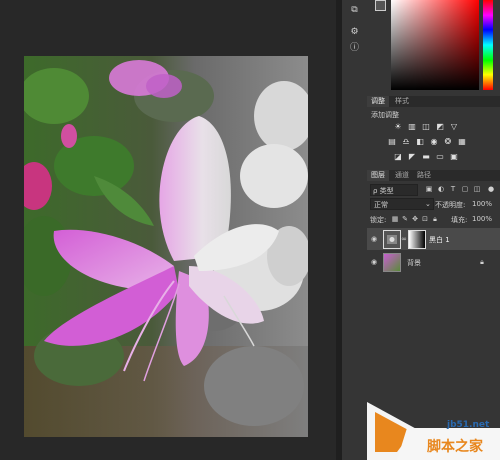  What do you see at coordinates (402, 175) in the screenshot?
I see `tab-channels: 通道` at bounding box center [402, 175].